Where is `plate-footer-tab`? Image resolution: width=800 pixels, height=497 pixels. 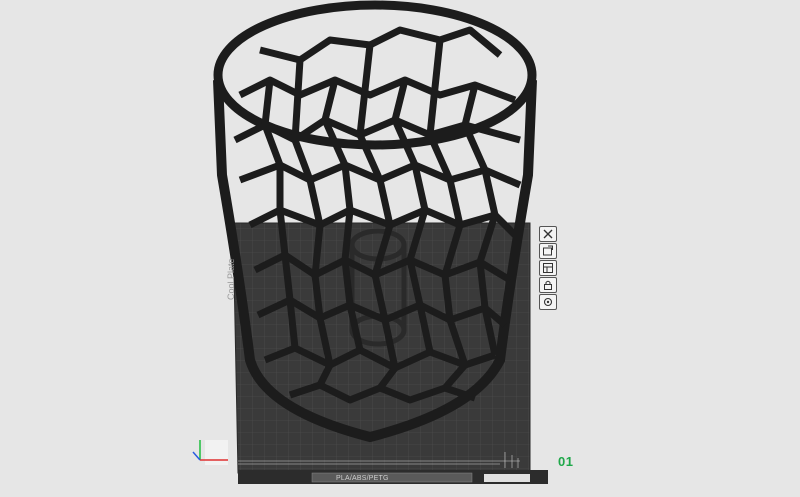
plate-footer-tab is located at coordinates (507, 478).